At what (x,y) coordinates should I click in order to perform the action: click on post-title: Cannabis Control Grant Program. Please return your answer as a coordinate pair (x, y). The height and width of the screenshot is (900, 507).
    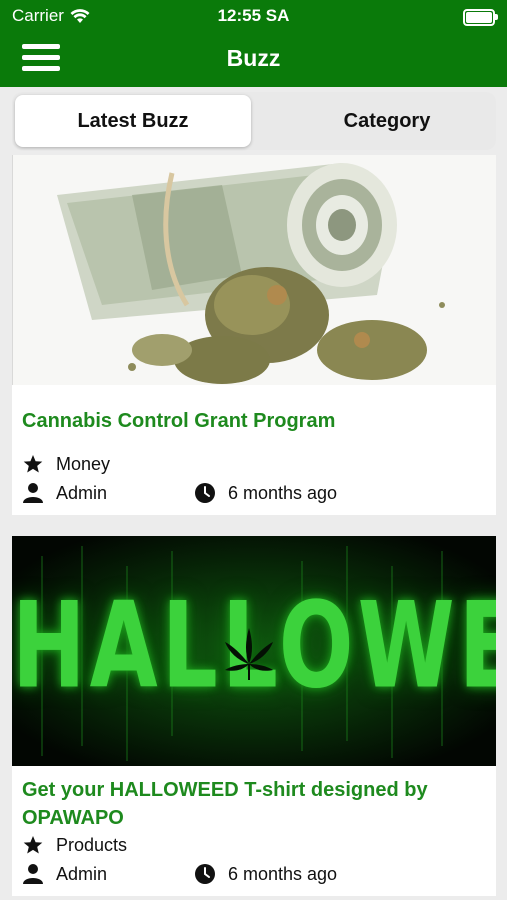
    Looking at the image, I should click on (253, 421).